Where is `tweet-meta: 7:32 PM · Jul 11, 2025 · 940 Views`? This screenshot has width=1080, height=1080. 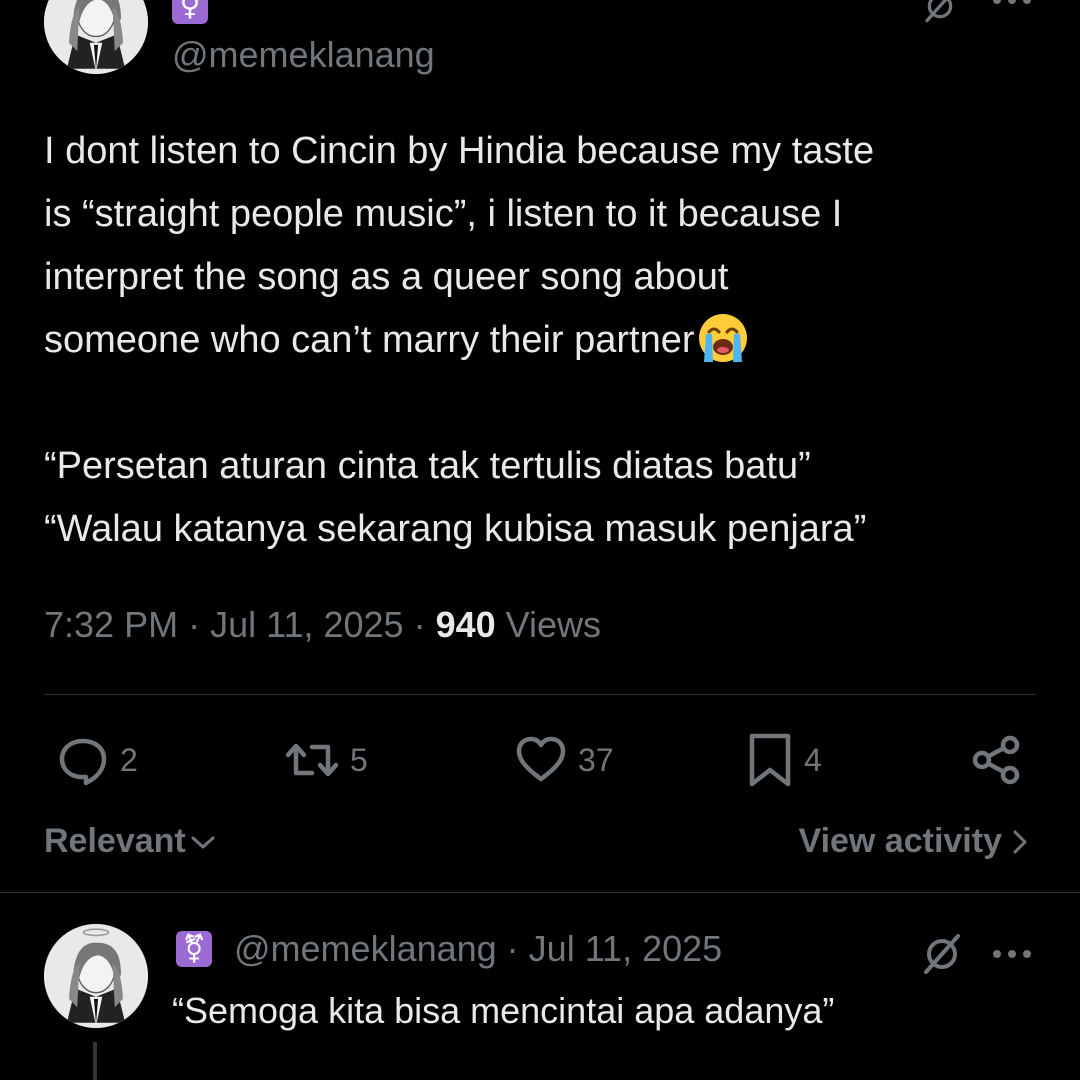 tweet-meta: 7:32 PM · Jul 11, 2025 · 940 Views is located at coordinates (322, 625).